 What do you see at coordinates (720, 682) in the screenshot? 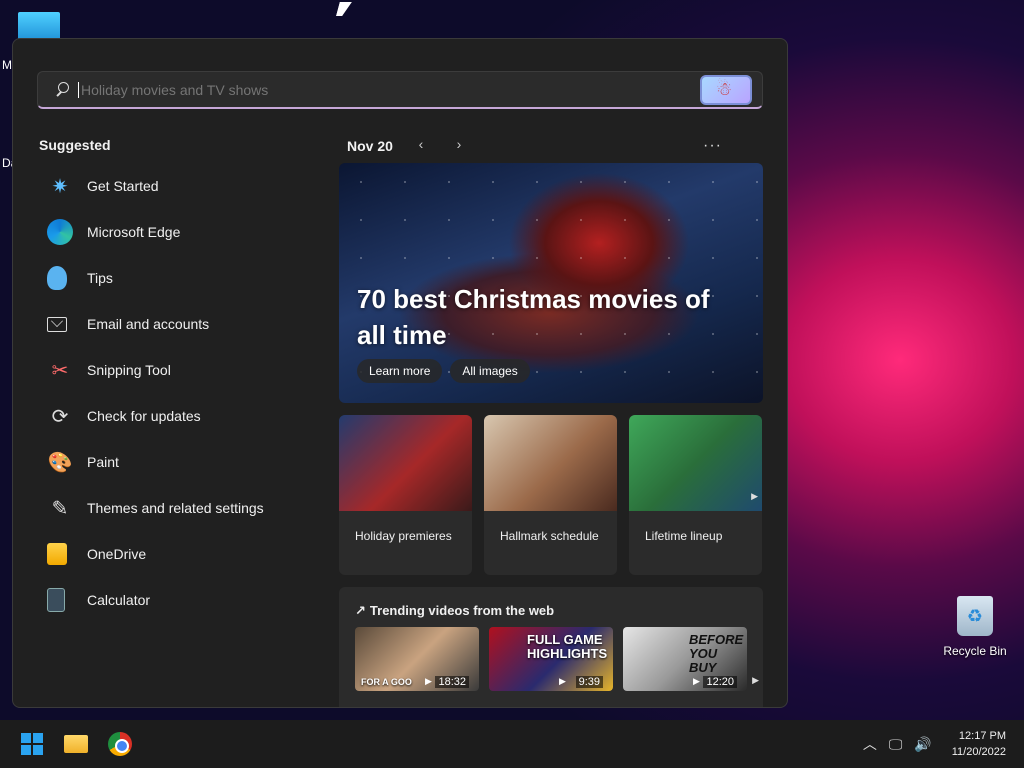
I see `video-duration: 12:20` at bounding box center [720, 682].